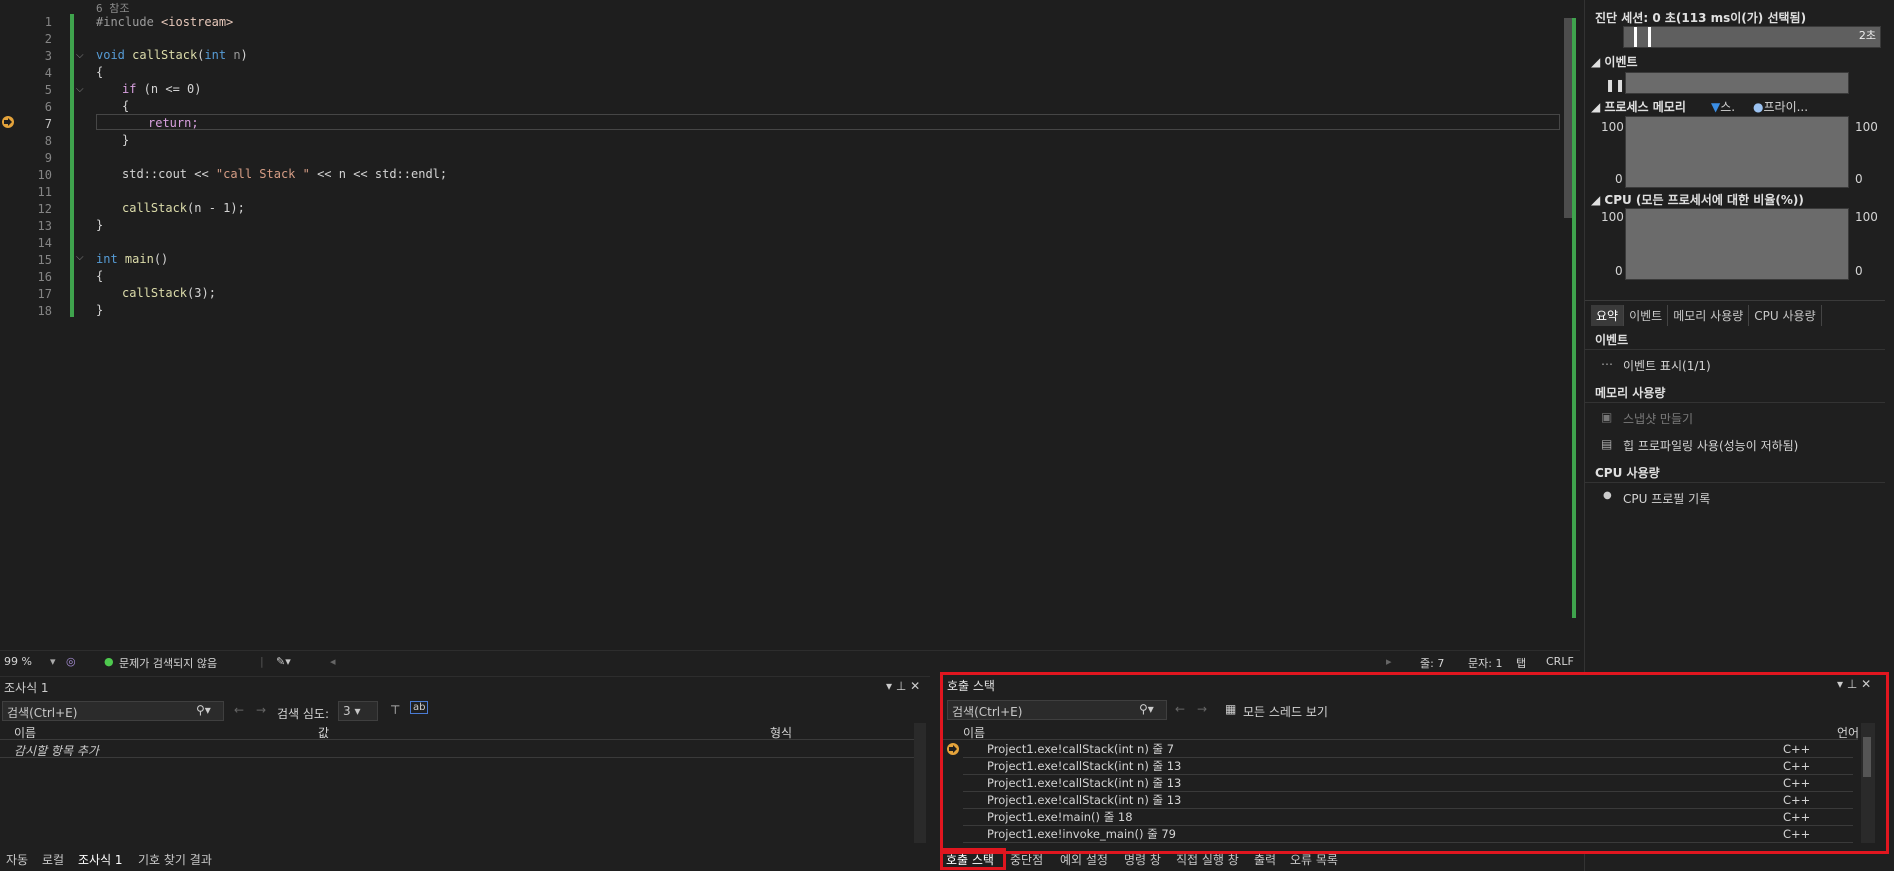 The image size is (1894, 871). I want to click on timeline-ruler: 2초, so click(1752, 37).